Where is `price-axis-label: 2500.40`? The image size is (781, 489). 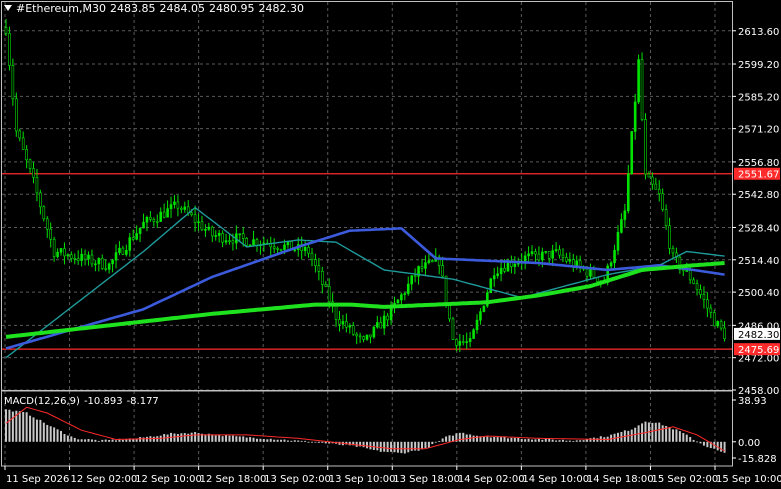 price-axis-label: 2500.40 is located at coordinates (758, 293).